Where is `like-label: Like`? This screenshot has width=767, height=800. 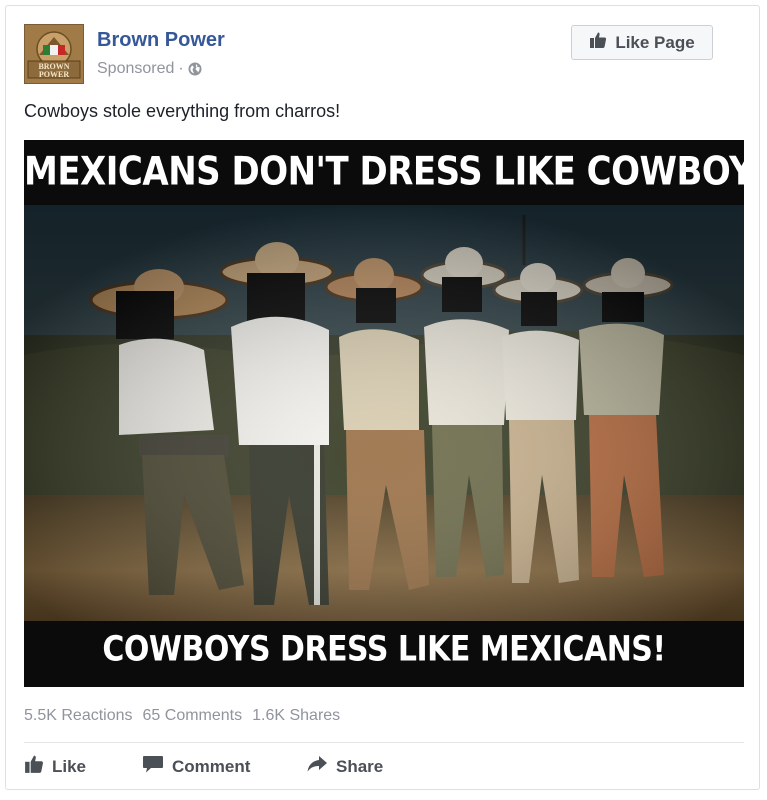 like-label: Like is located at coordinates (69, 766).